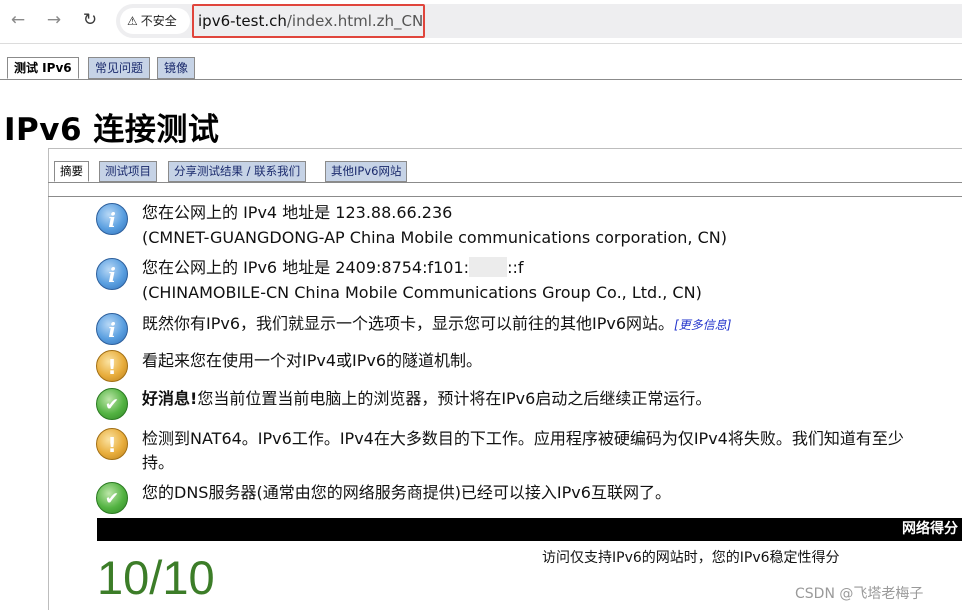 This screenshot has height=610, width=962. I want to click on score-value: 10/10, so click(156, 577).